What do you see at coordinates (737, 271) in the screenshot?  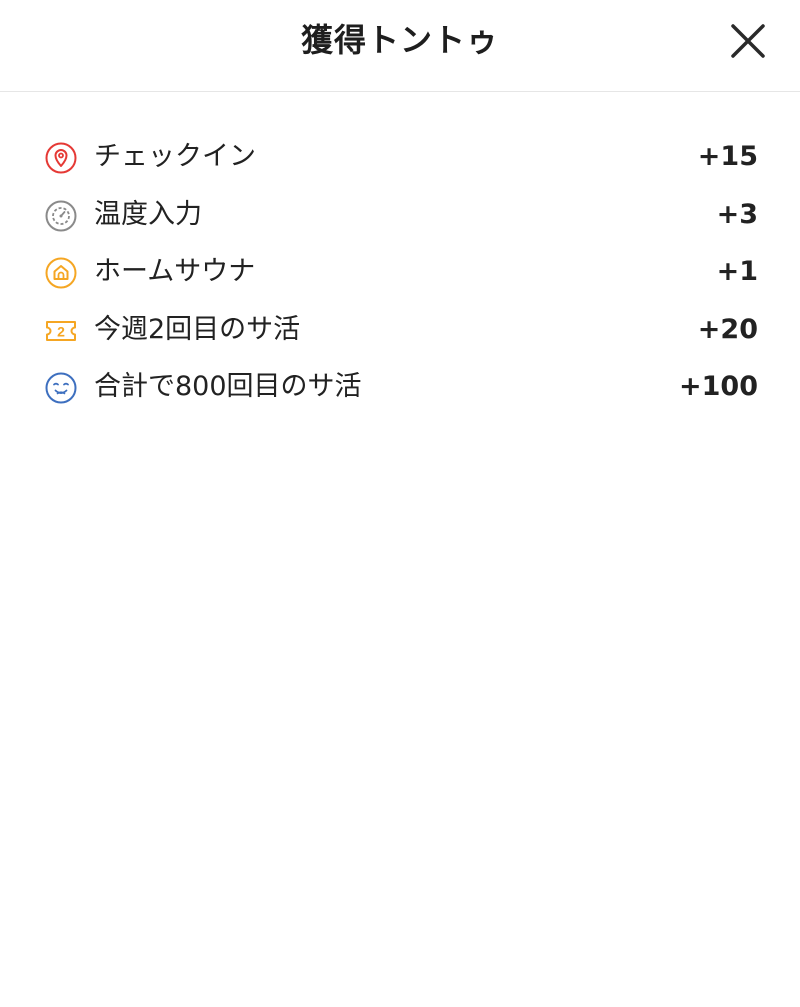 I see `item-points: +1` at bounding box center [737, 271].